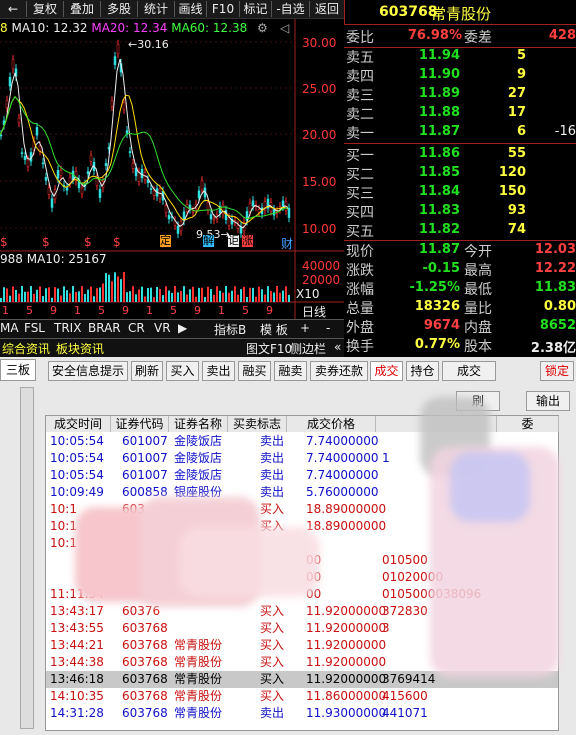  What do you see at coordinates (427, 131) in the screenshot?
I see `ask-price: 11.87` at bounding box center [427, 131].